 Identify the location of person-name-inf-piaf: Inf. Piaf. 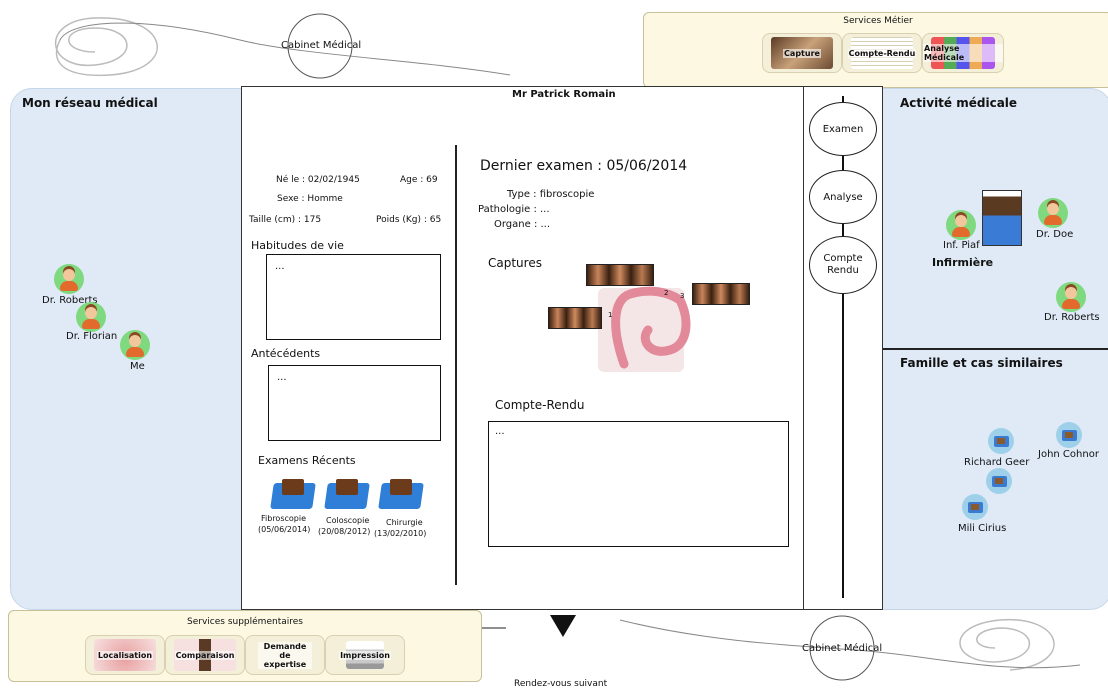
(961, 245).